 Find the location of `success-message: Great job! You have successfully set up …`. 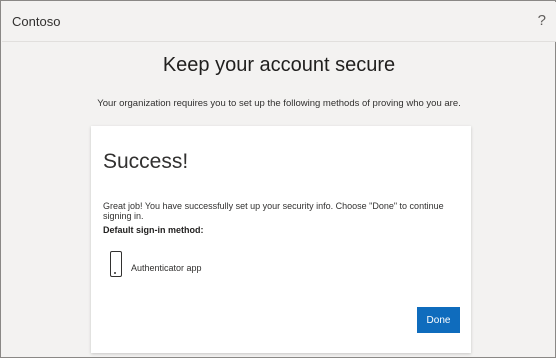

success-message: Great job! You have successfully set up … is located at coordinates (273, 211).